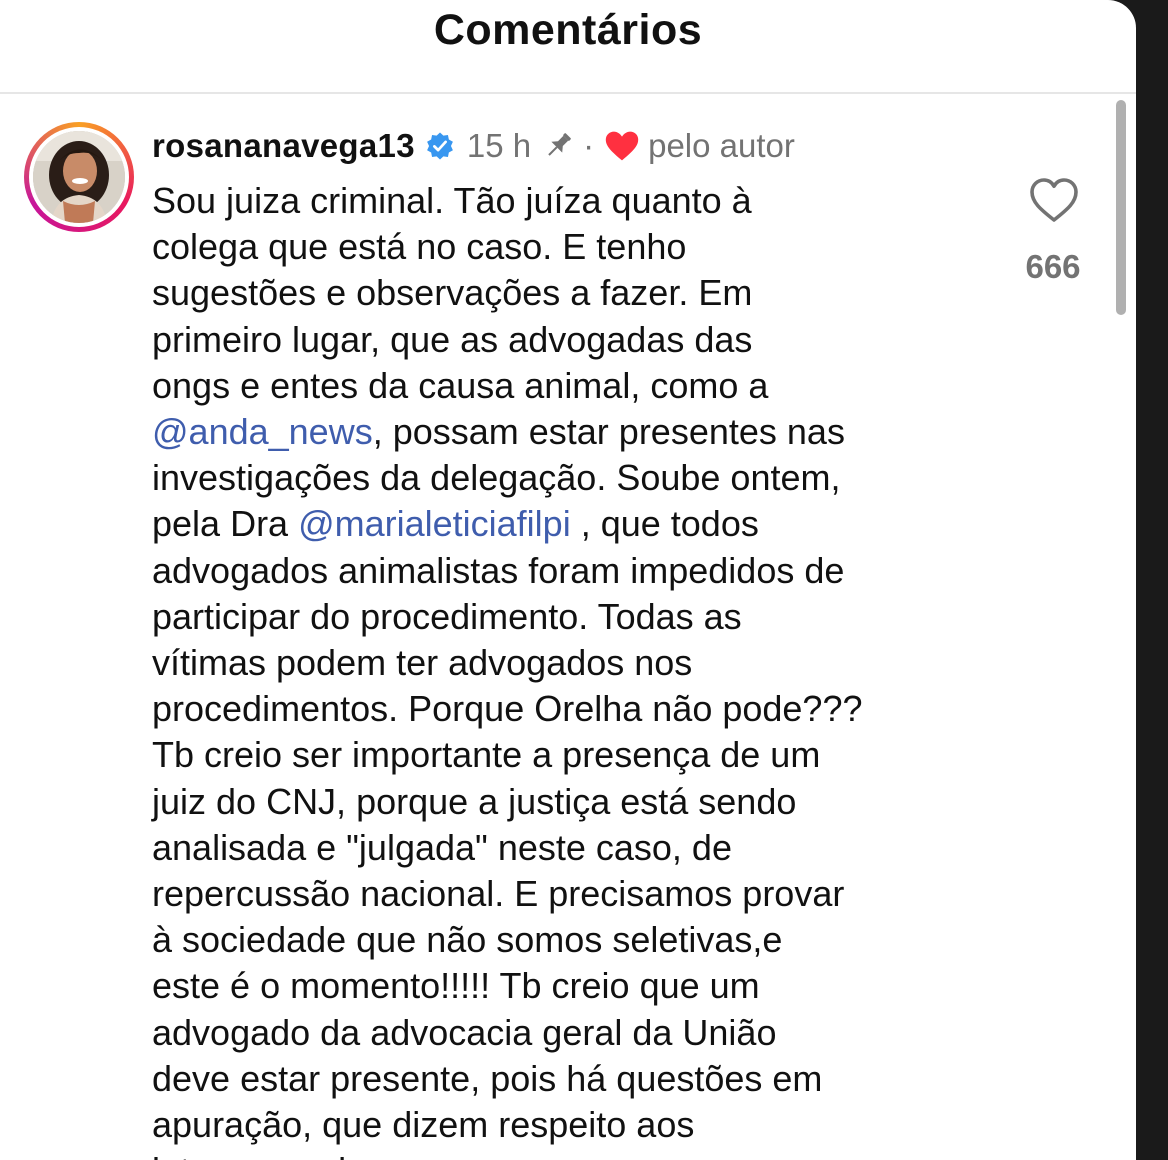 This screenshot has height=1160, width=1168. What do you see at coordinates (262, 431) in the screenshot?
I see `mention-link: @anda_news` at bounding box center [262, 431].